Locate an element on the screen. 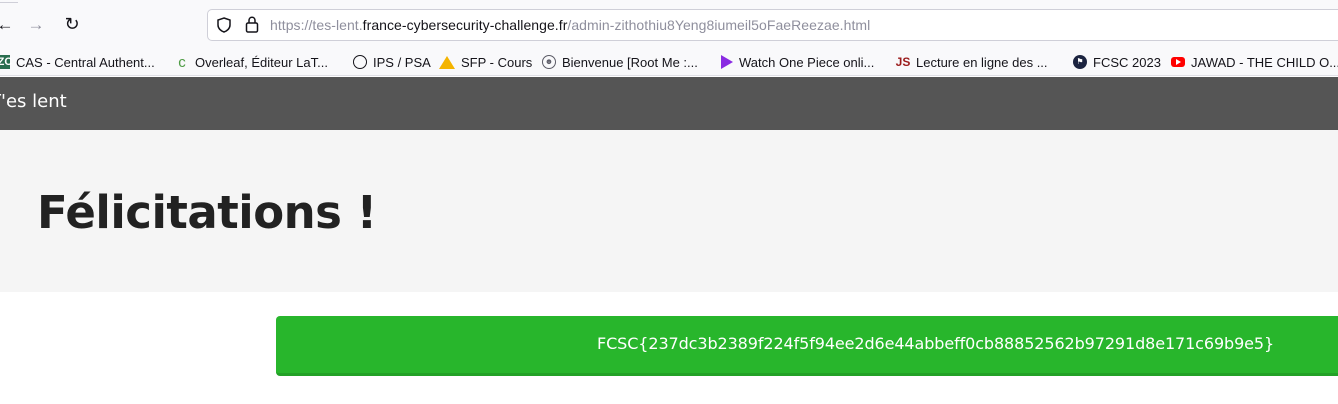  google-drive-favicon-icon is located at coordinates (447, 62).